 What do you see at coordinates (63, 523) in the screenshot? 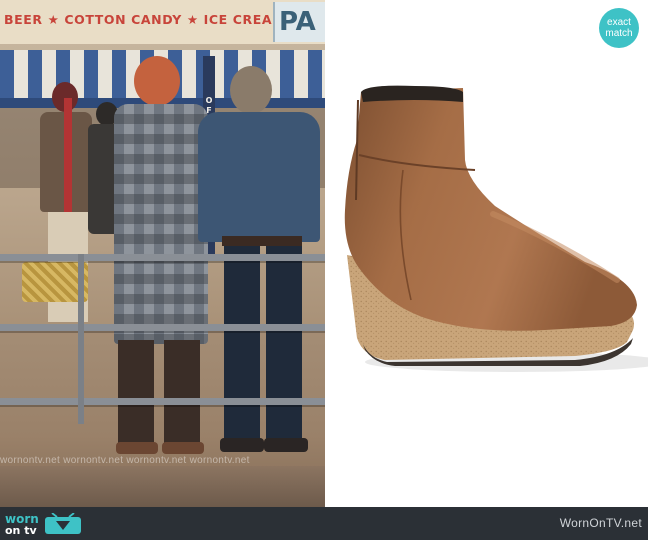
I see `tv-icon` at bounding box center [63, 523].